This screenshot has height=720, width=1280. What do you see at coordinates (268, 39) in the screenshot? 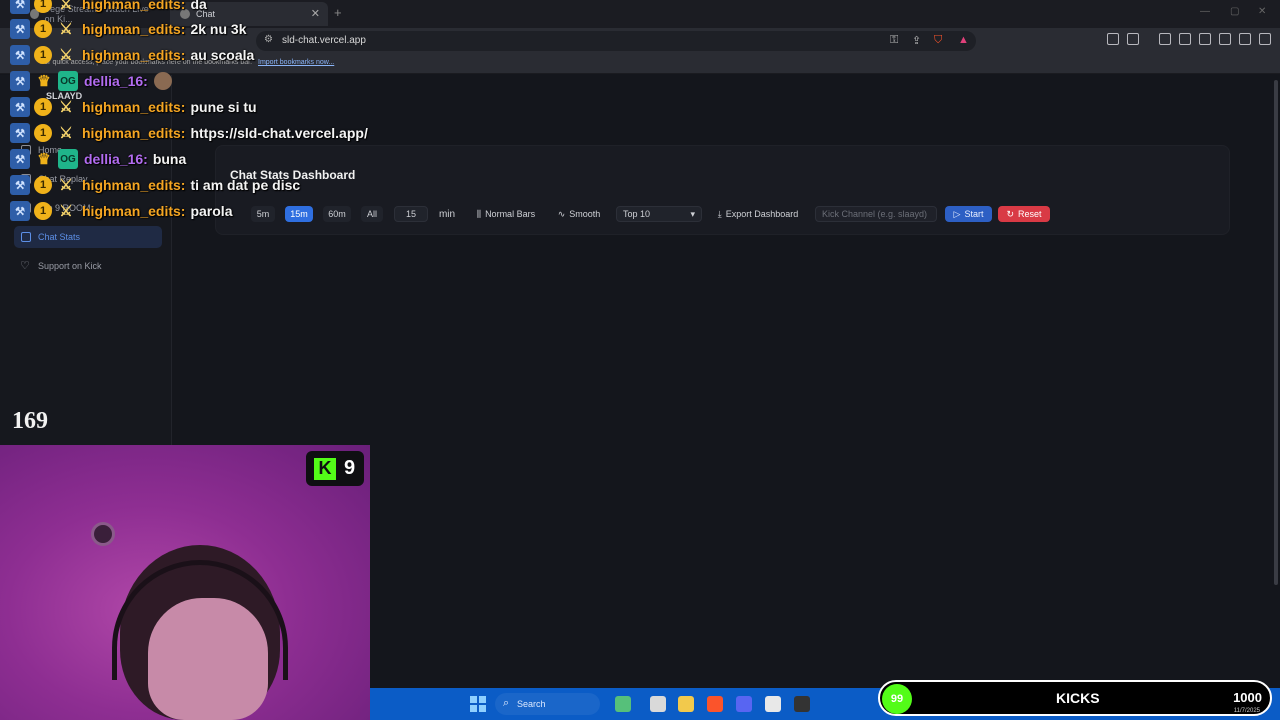
I see `site-info-icon: ⚙` at bounding box center [268, 39].